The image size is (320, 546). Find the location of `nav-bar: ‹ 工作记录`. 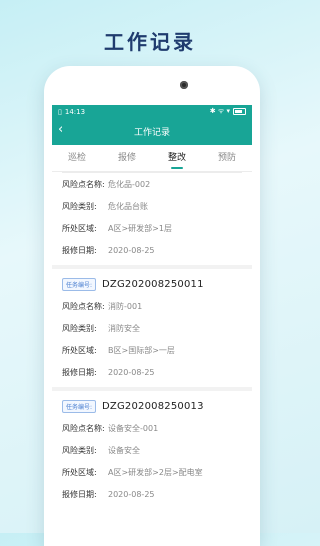

nav-bar: ‹ 工作记录 is located at coordinates (152, 131).